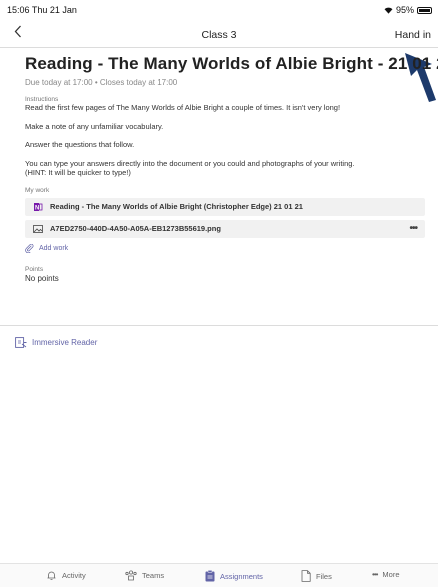  What do you see at coordinates (65, 342) in the screenshot?
I see `immersive-reader-label: Immersive Reader` at bounding box center [65, 342].